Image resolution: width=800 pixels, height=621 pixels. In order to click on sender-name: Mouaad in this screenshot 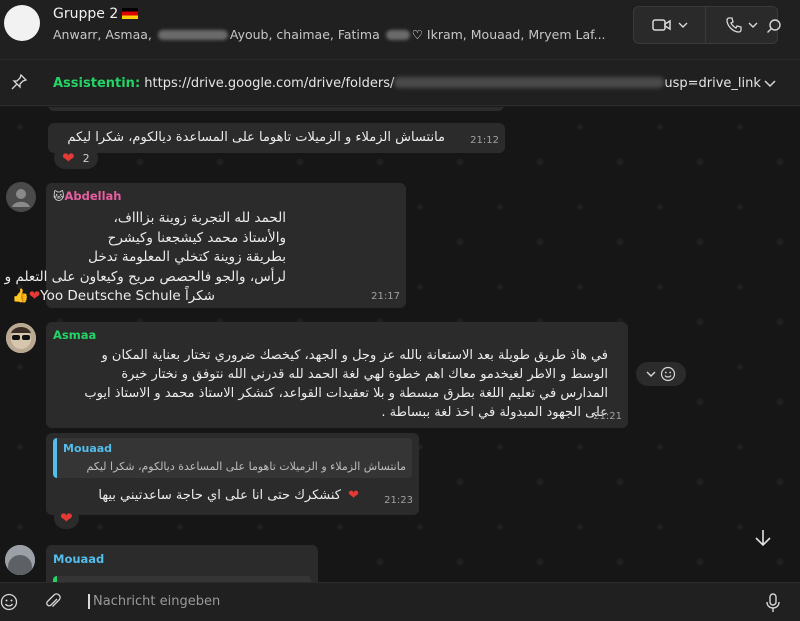, I will do `click(79, 559)`.